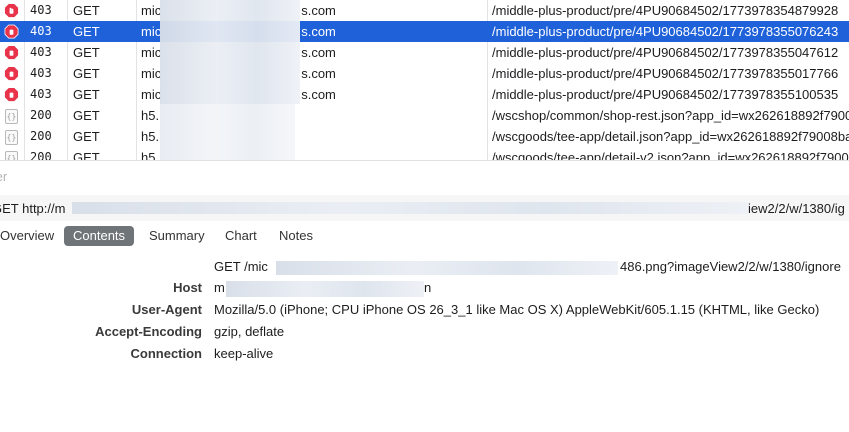 Image resolution: width=849 pixels, height=432 pixels. I want to click on filter-placeholder: ter, so click(3, 176).